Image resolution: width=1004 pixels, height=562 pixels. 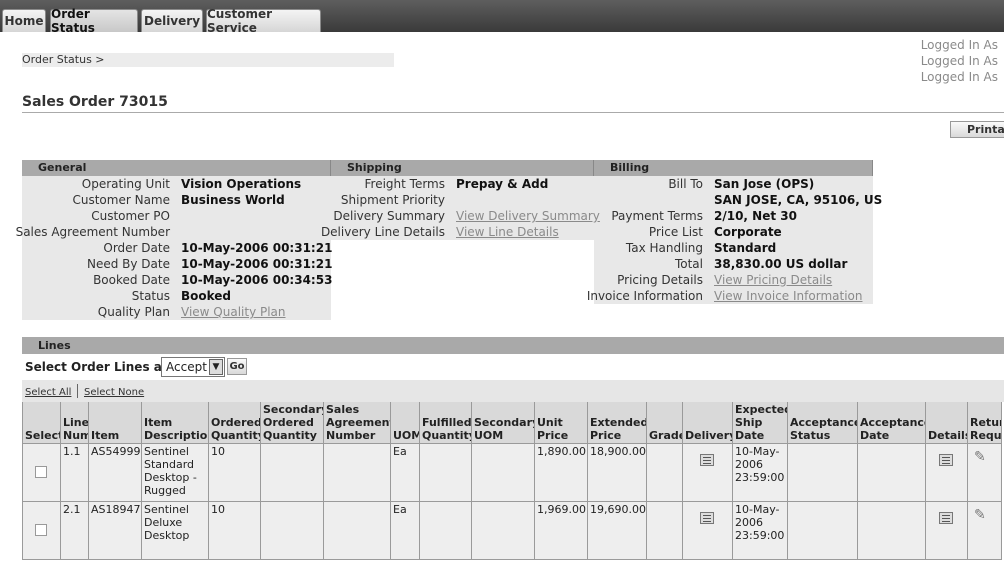 I want to click on table-cell-ext-price: 18,900.00, so click(x=617, y=473).